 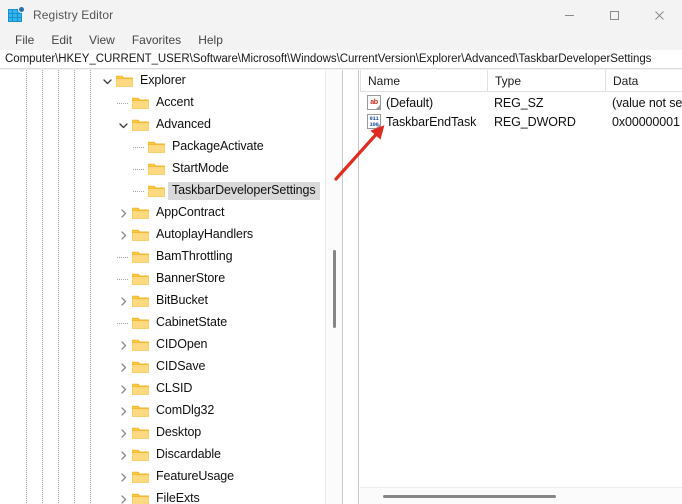 What do you see at coordinates (191, 323) in the screenshot?
I see `tree-node-label: CabinetState` at bounding box center [191, 323].